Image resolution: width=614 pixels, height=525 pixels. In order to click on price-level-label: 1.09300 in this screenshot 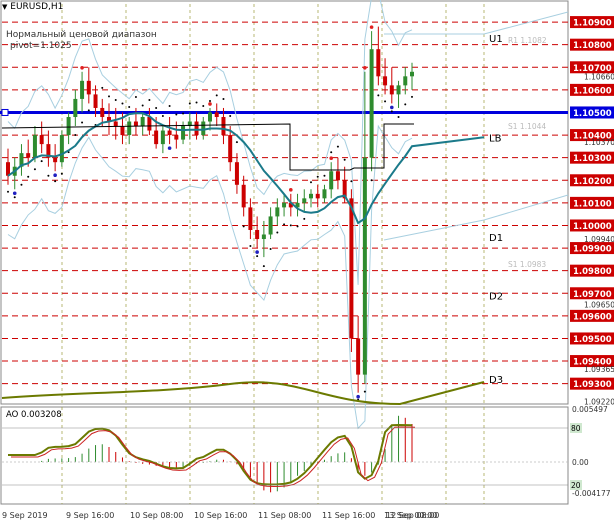, I will do `click(592, 385)`.